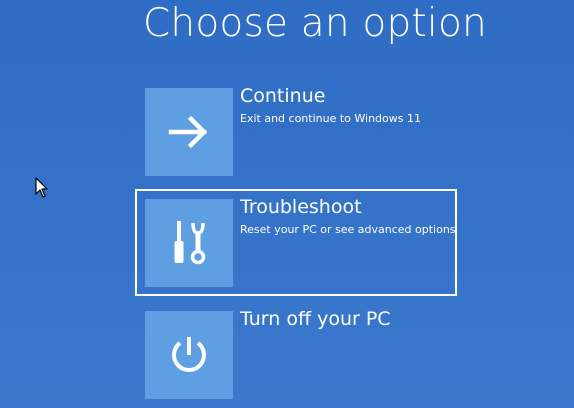  What do you see at coordinates (315, 319) in the screenshot?
I see `turn-off-title: Turn off your PC` at bounding box center [315, 319].